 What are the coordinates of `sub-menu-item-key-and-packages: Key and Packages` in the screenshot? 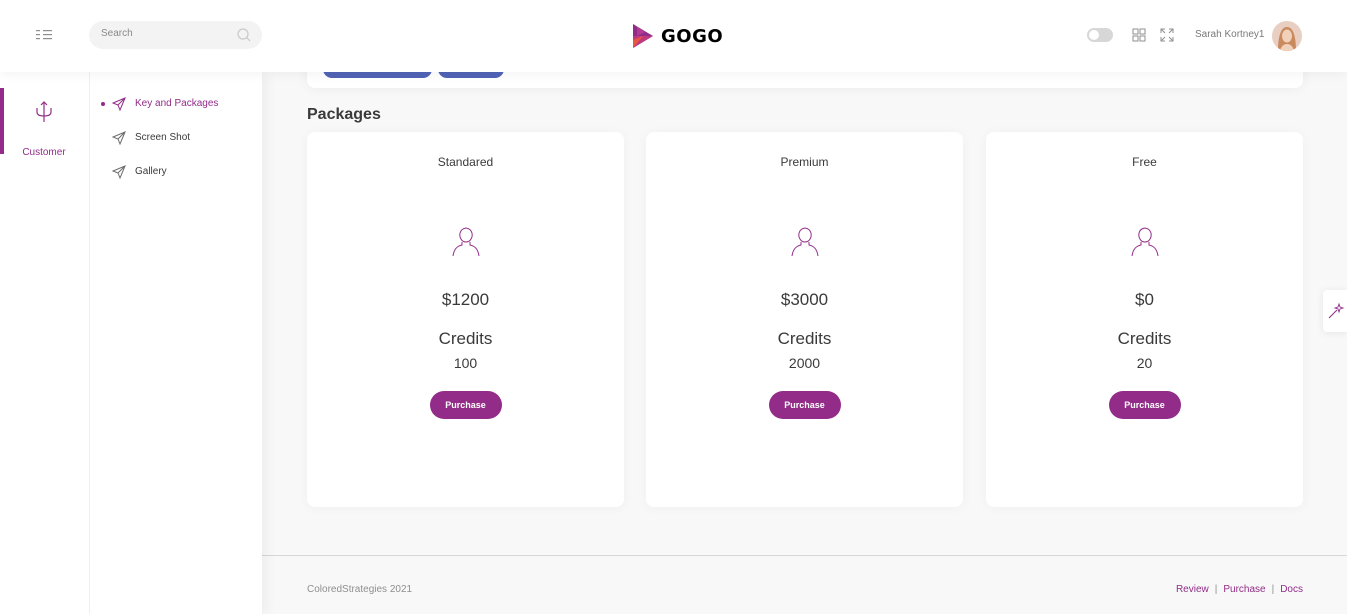 It's located at (176, 104).